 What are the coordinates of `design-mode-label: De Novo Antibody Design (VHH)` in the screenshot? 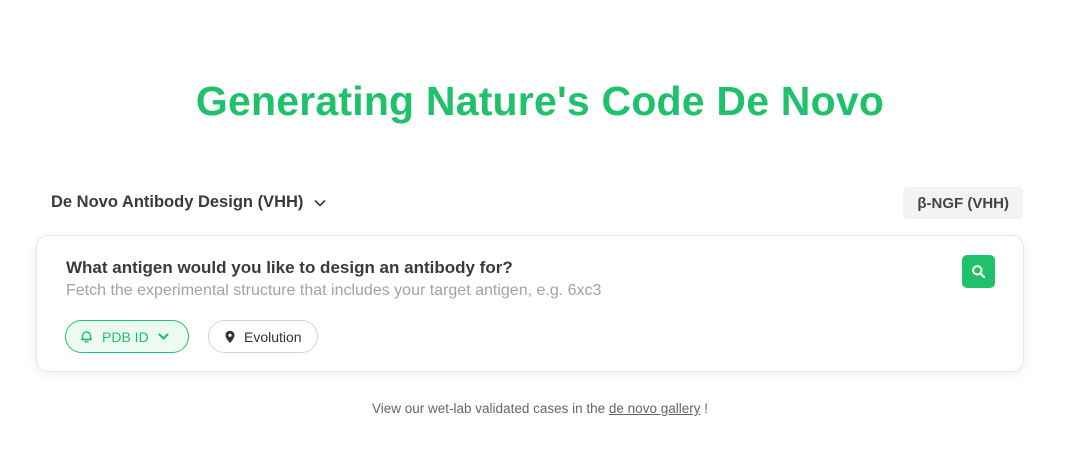 It's located at (177, 202).